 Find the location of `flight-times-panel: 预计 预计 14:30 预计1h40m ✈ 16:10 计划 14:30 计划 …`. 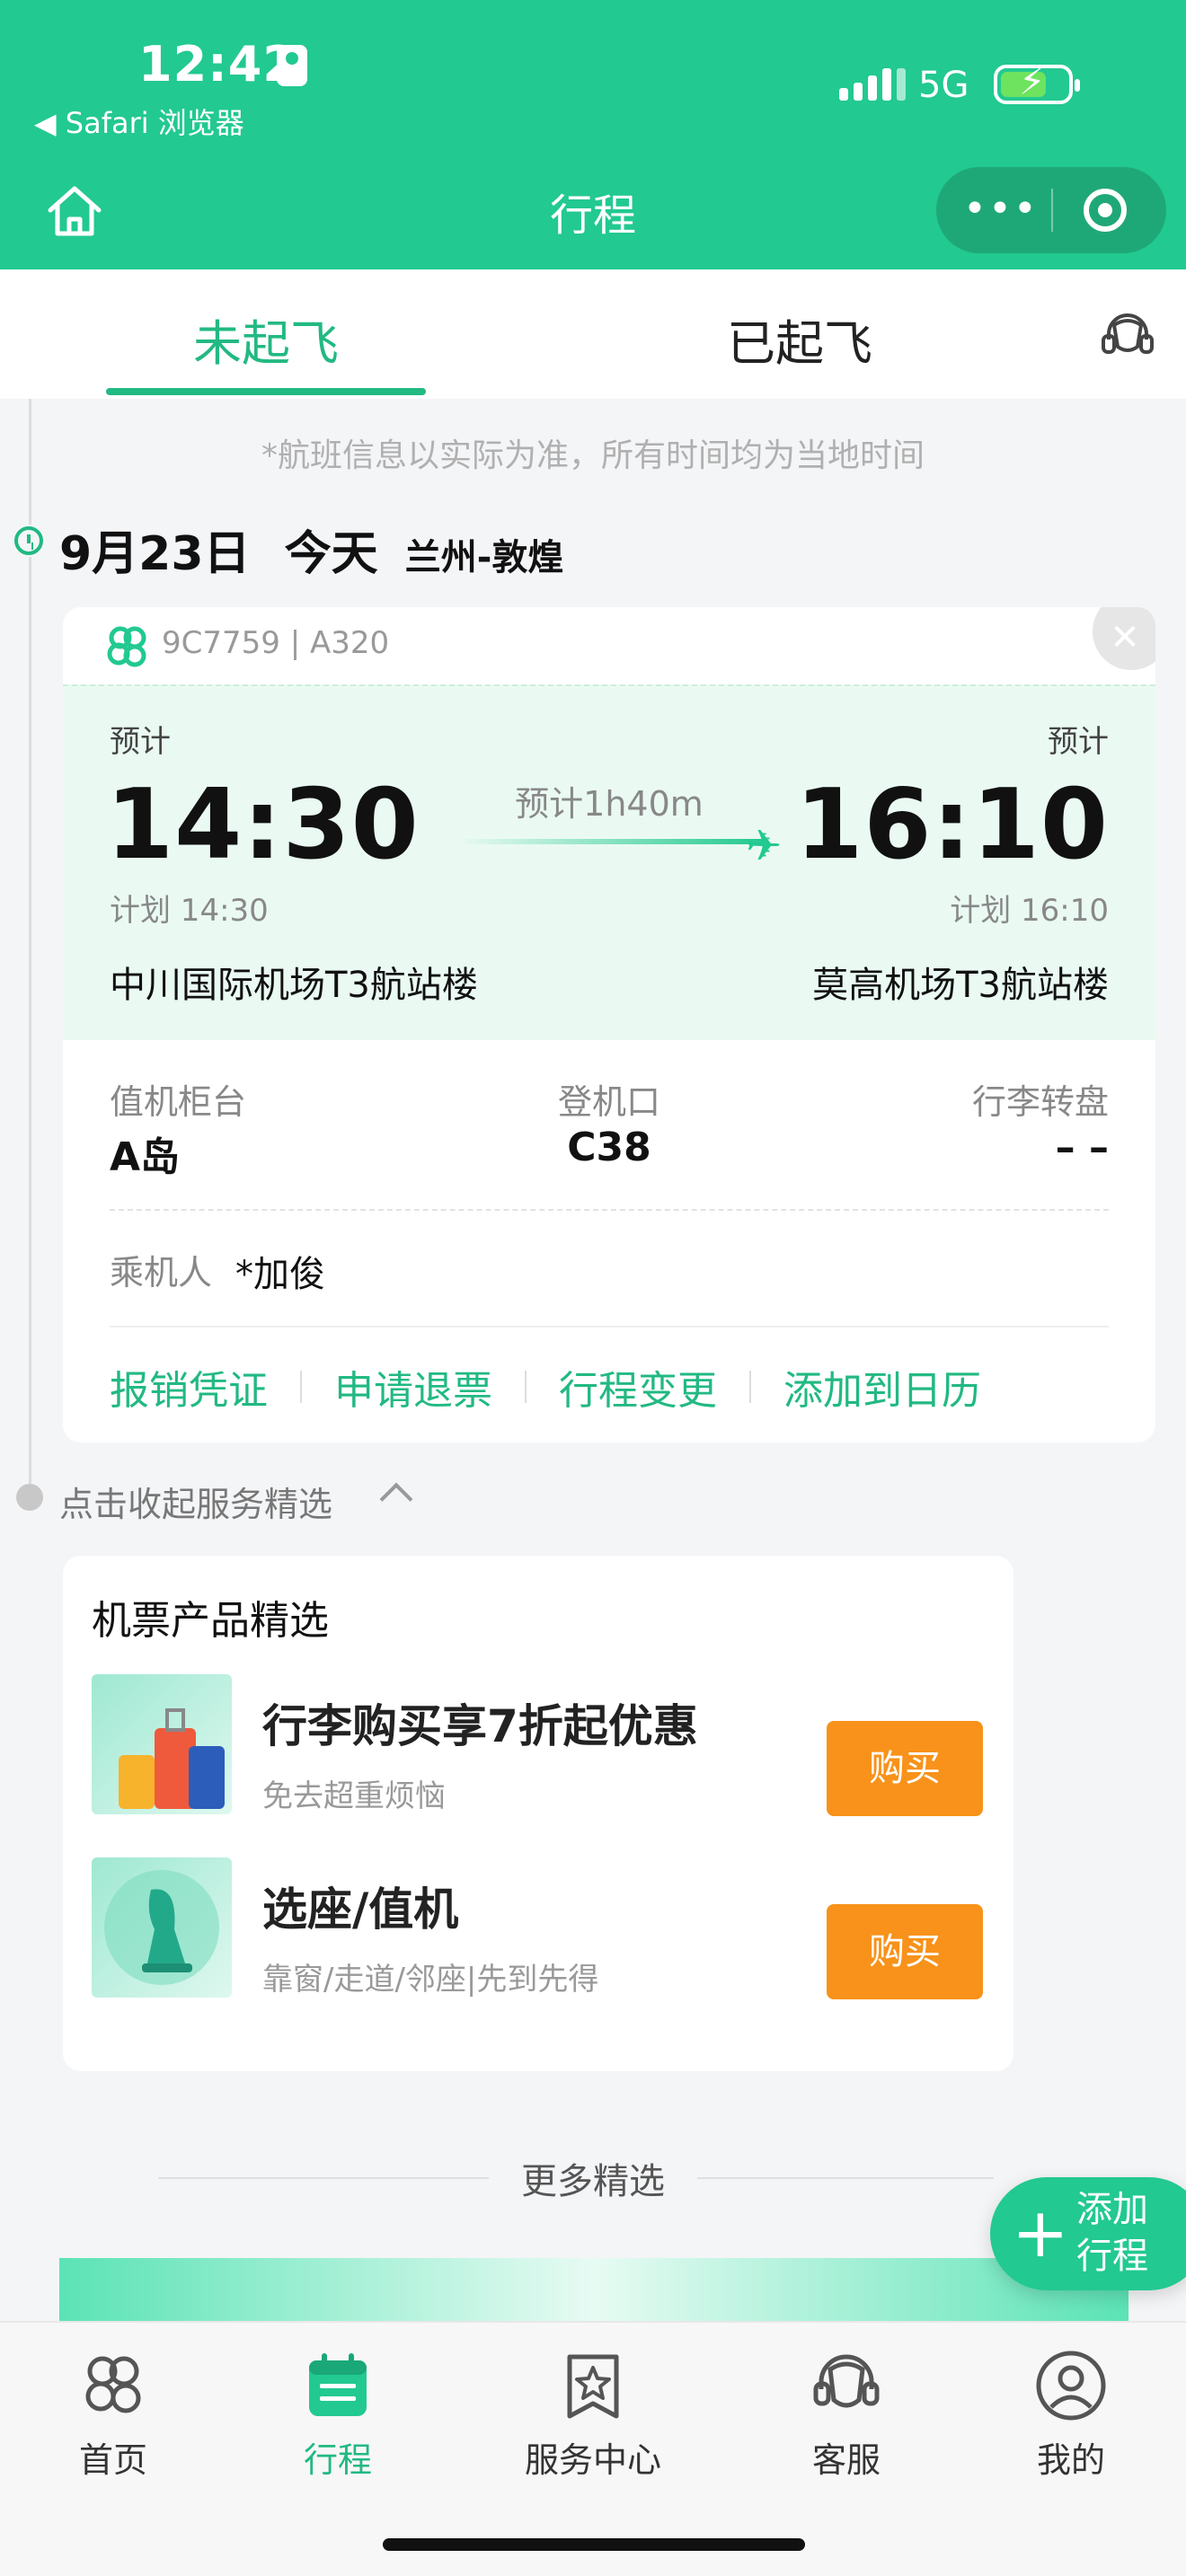

flight-times-panel: 预计 预计 14:30 预计1h40m ✈ 16:10 计划 14:30 计划 … is located at coordinates (609, 862).